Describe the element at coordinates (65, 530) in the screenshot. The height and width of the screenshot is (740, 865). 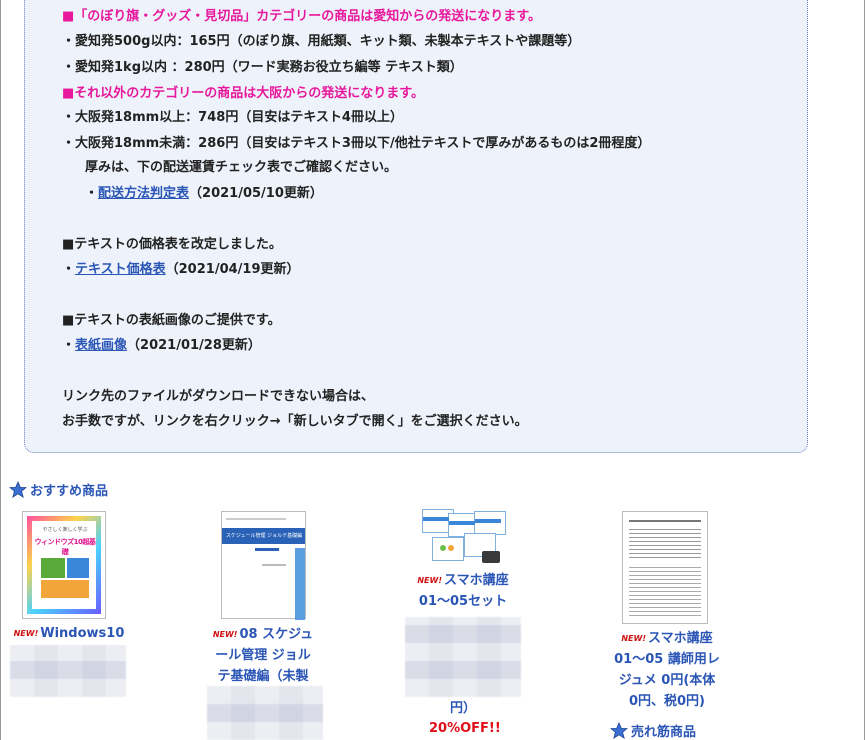
I see `cover-subtitle: やさしく楽しく学ぶ` at that location.